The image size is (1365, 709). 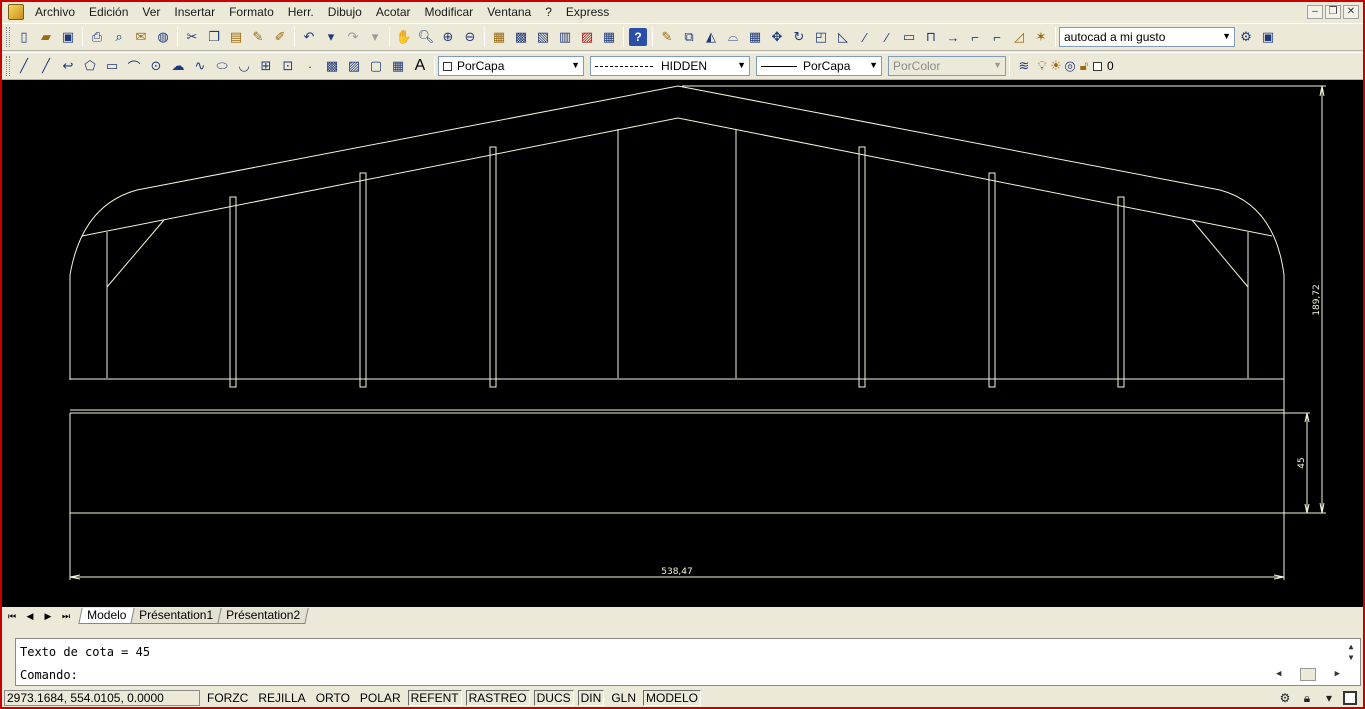 What do you see at coordinates (420, 66) in the screenshot?
I see `multiline-text-icon: A` at bounding box center [420, 66].